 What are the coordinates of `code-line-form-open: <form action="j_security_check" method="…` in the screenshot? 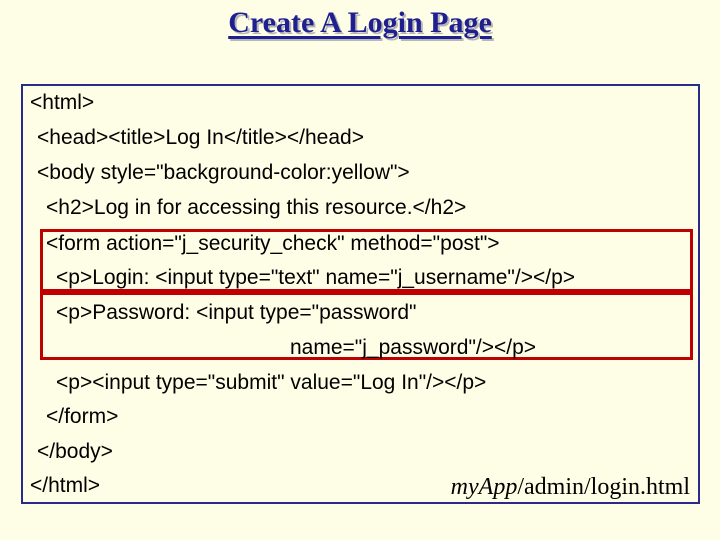 It's located at (273, 243).